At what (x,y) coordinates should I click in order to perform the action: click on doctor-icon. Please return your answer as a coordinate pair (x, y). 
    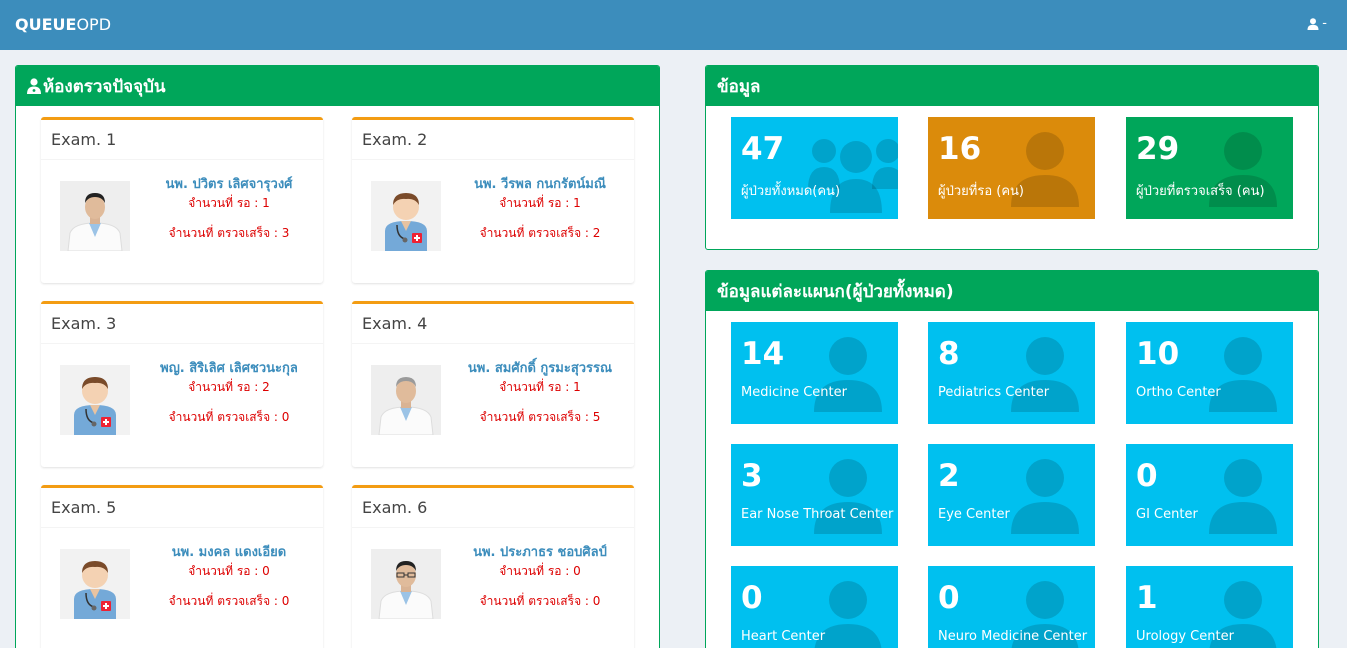
    Looking at the image, I should click on (34, 86).